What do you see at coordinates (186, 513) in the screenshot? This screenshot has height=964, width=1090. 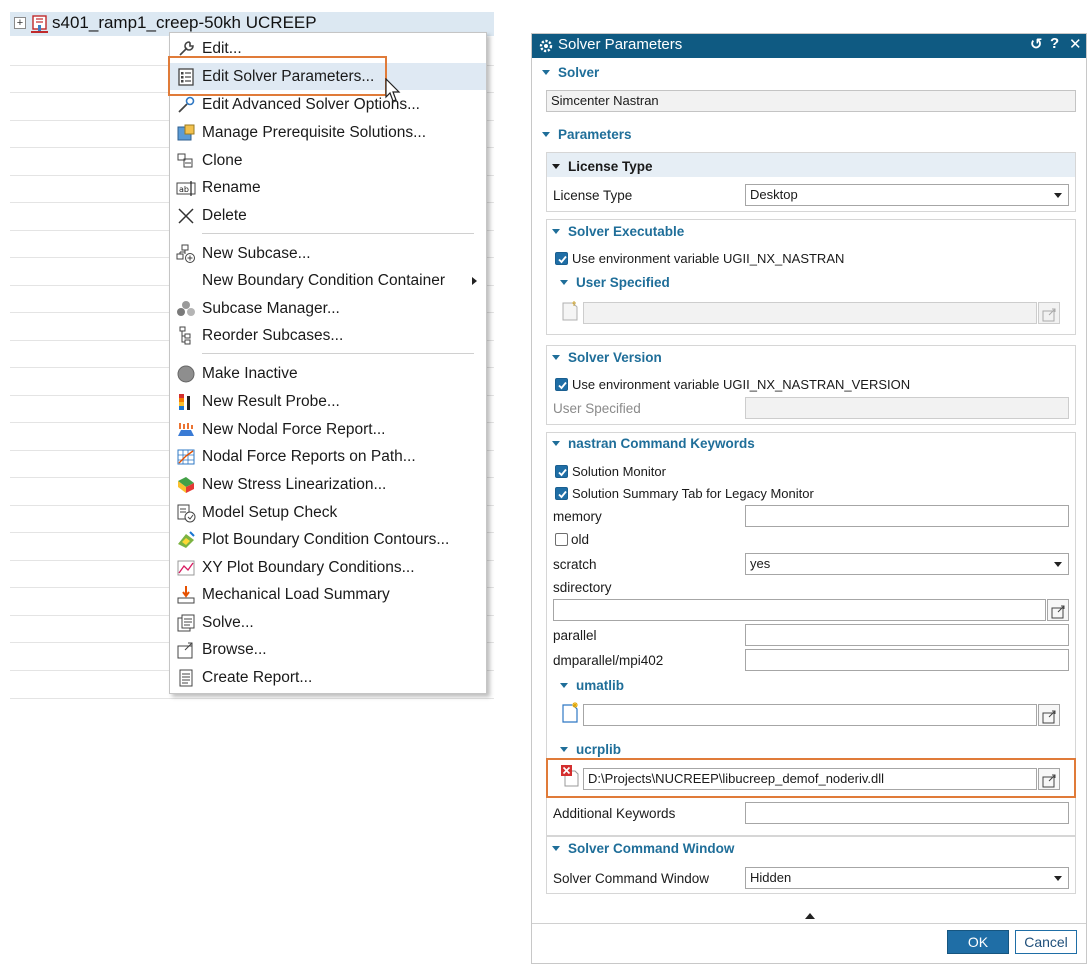 I see `model-check-icon` at bounding box center [186, 513].